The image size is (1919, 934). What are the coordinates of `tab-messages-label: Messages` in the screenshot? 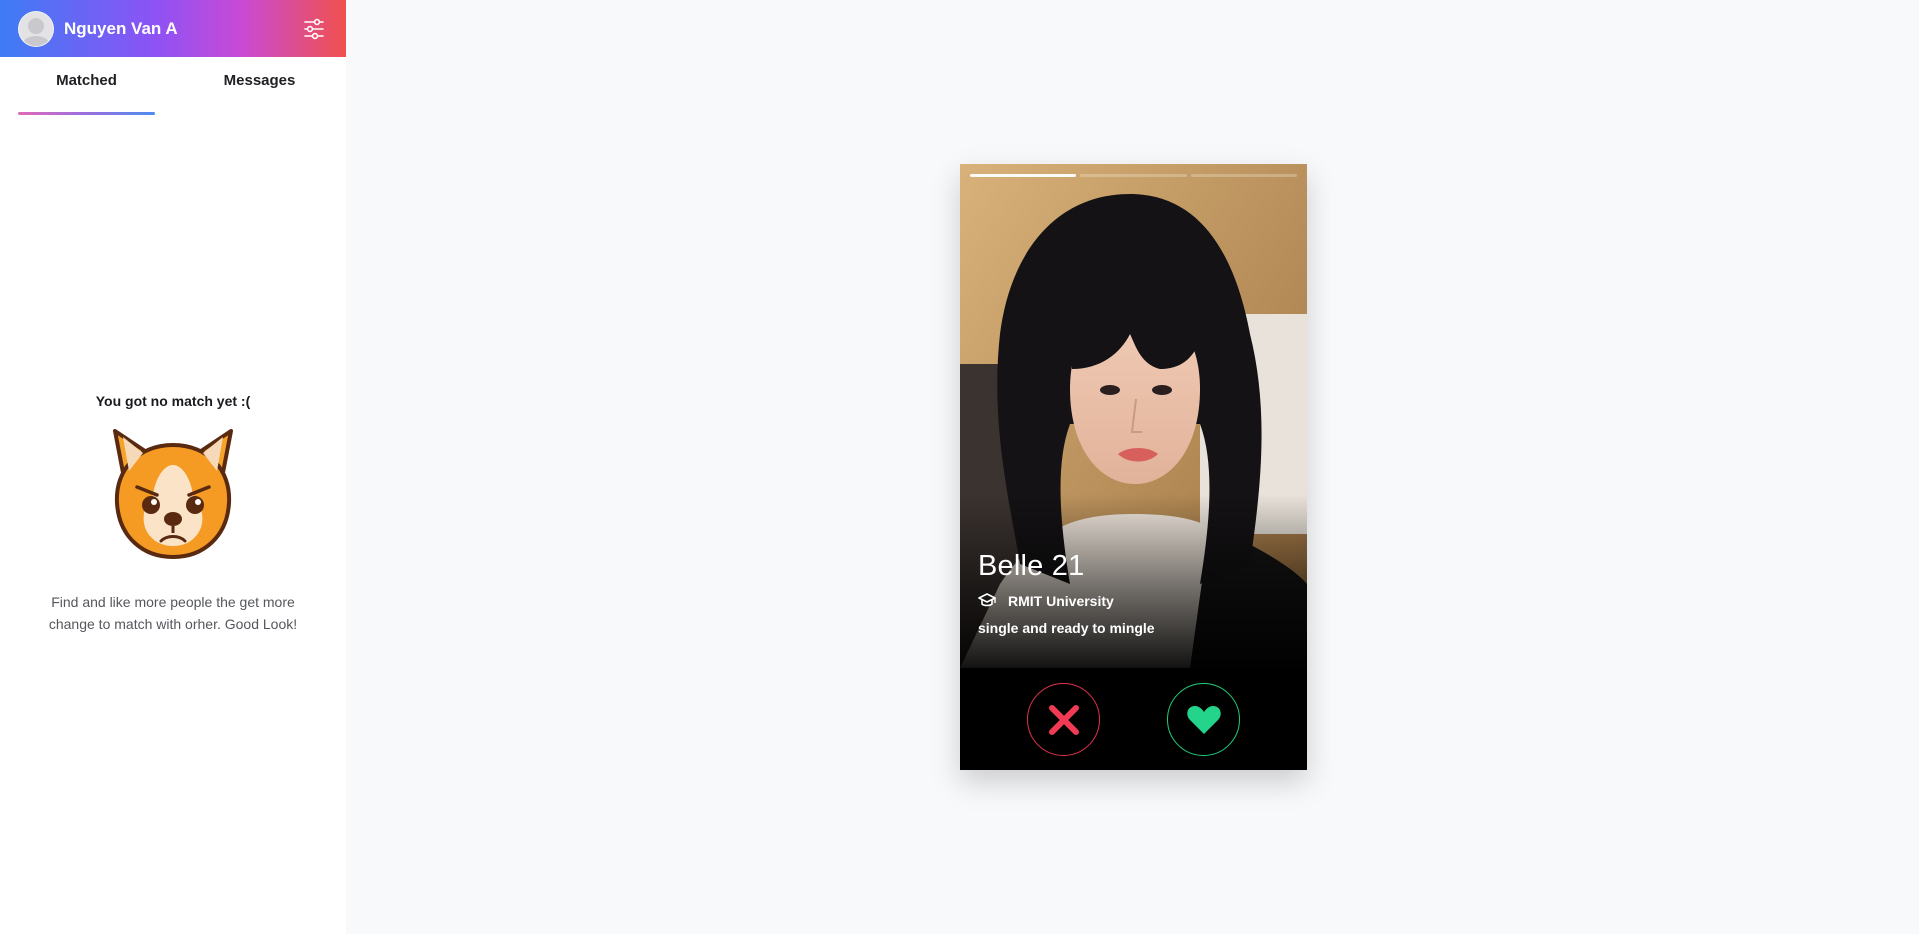 It's located at (259, 80).